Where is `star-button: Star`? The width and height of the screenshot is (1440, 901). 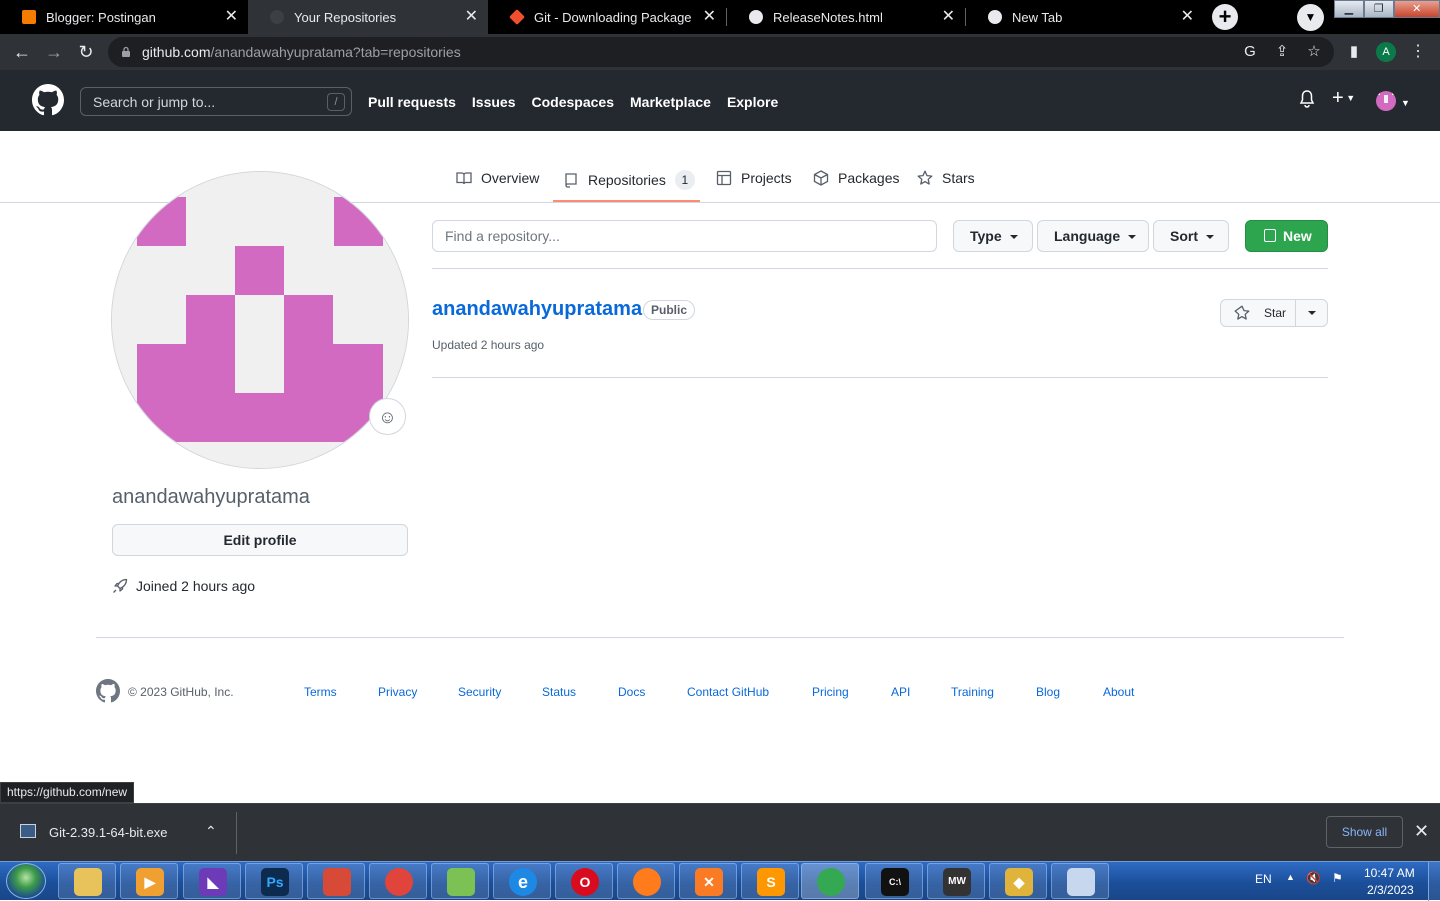 star-button: Star is located at coordinates (1258, 313).